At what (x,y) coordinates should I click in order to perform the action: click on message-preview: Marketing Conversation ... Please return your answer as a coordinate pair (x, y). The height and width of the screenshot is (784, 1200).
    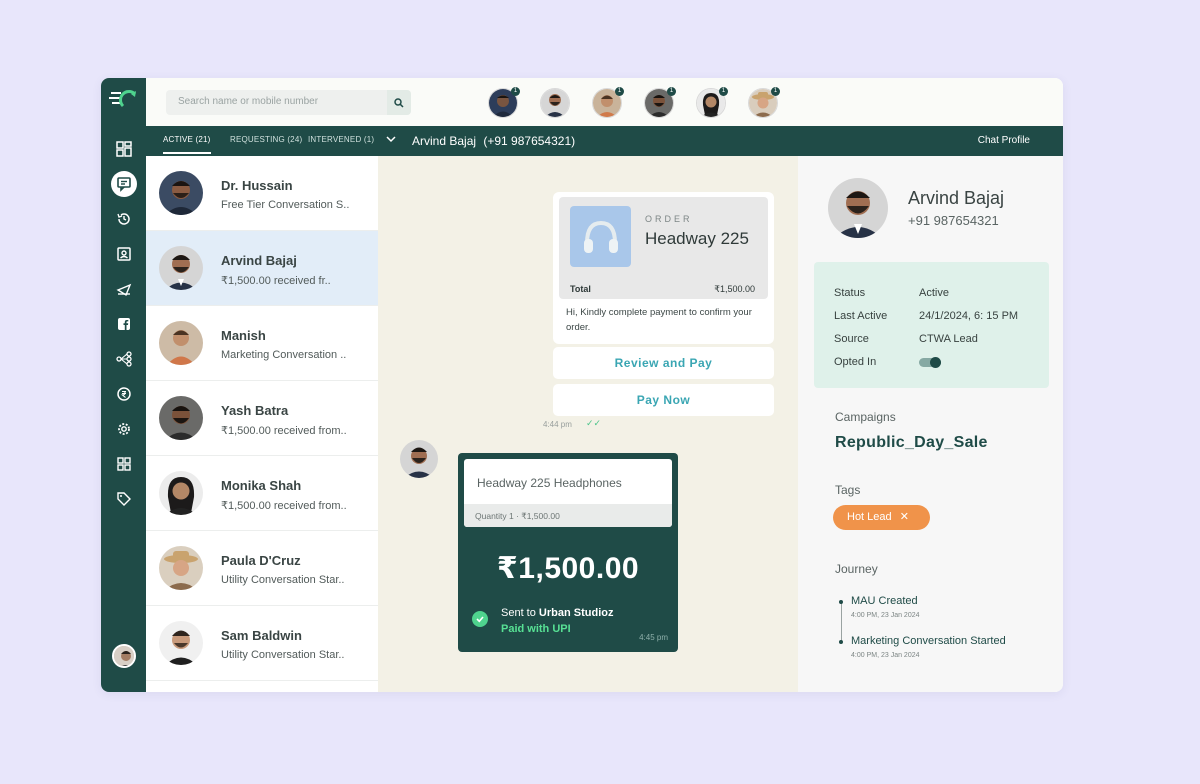
    Looking at the image, I should click on (284, 355).